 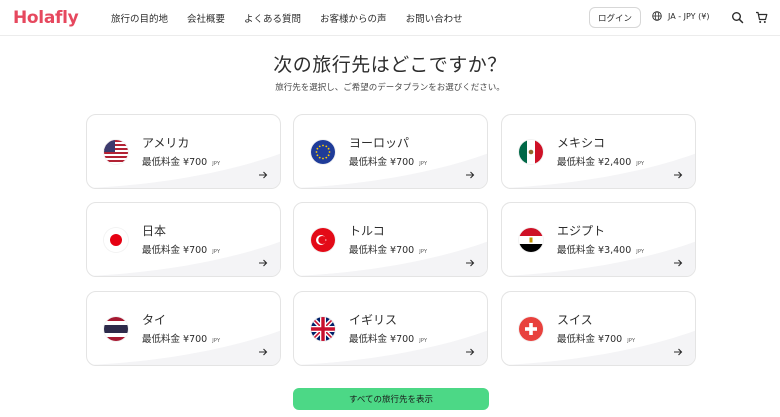 I want to click on nav-item-destinations: 旅行の目的地, so click(x=139, y=18).